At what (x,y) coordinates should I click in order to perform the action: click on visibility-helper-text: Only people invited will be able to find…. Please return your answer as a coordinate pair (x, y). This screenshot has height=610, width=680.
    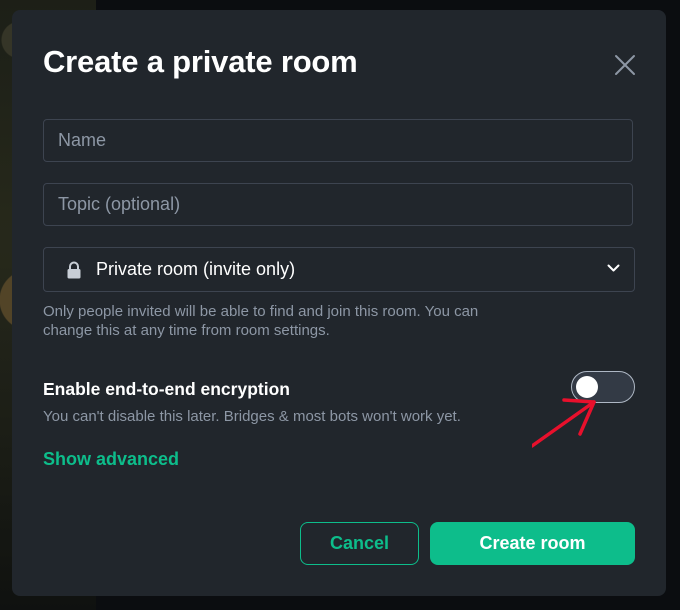
    Looking at the image, I should click on (261, 321).